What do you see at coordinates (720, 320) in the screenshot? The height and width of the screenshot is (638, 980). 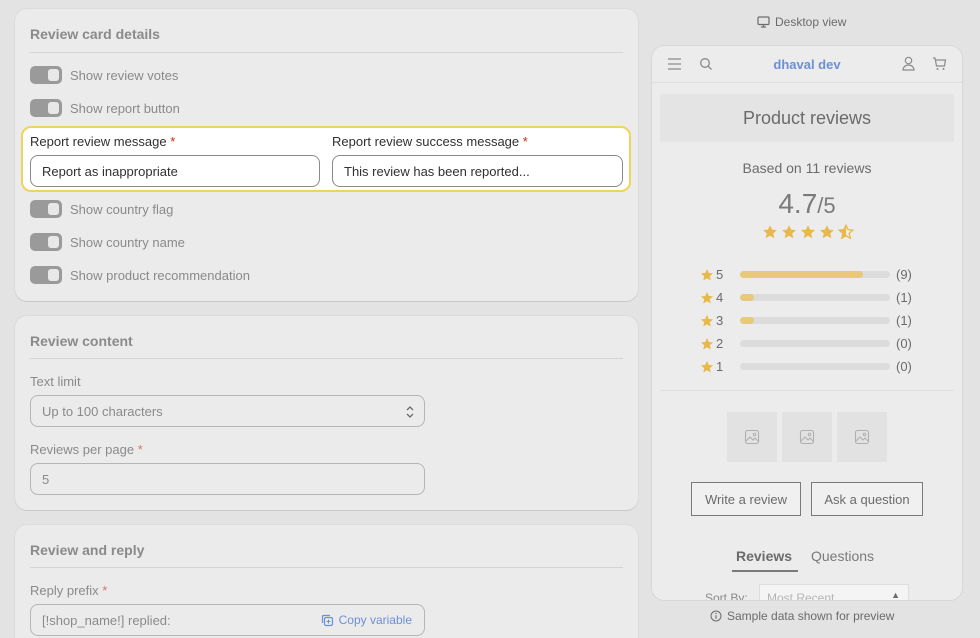 I see `star-level: 3` at bounding box center [720, 320].